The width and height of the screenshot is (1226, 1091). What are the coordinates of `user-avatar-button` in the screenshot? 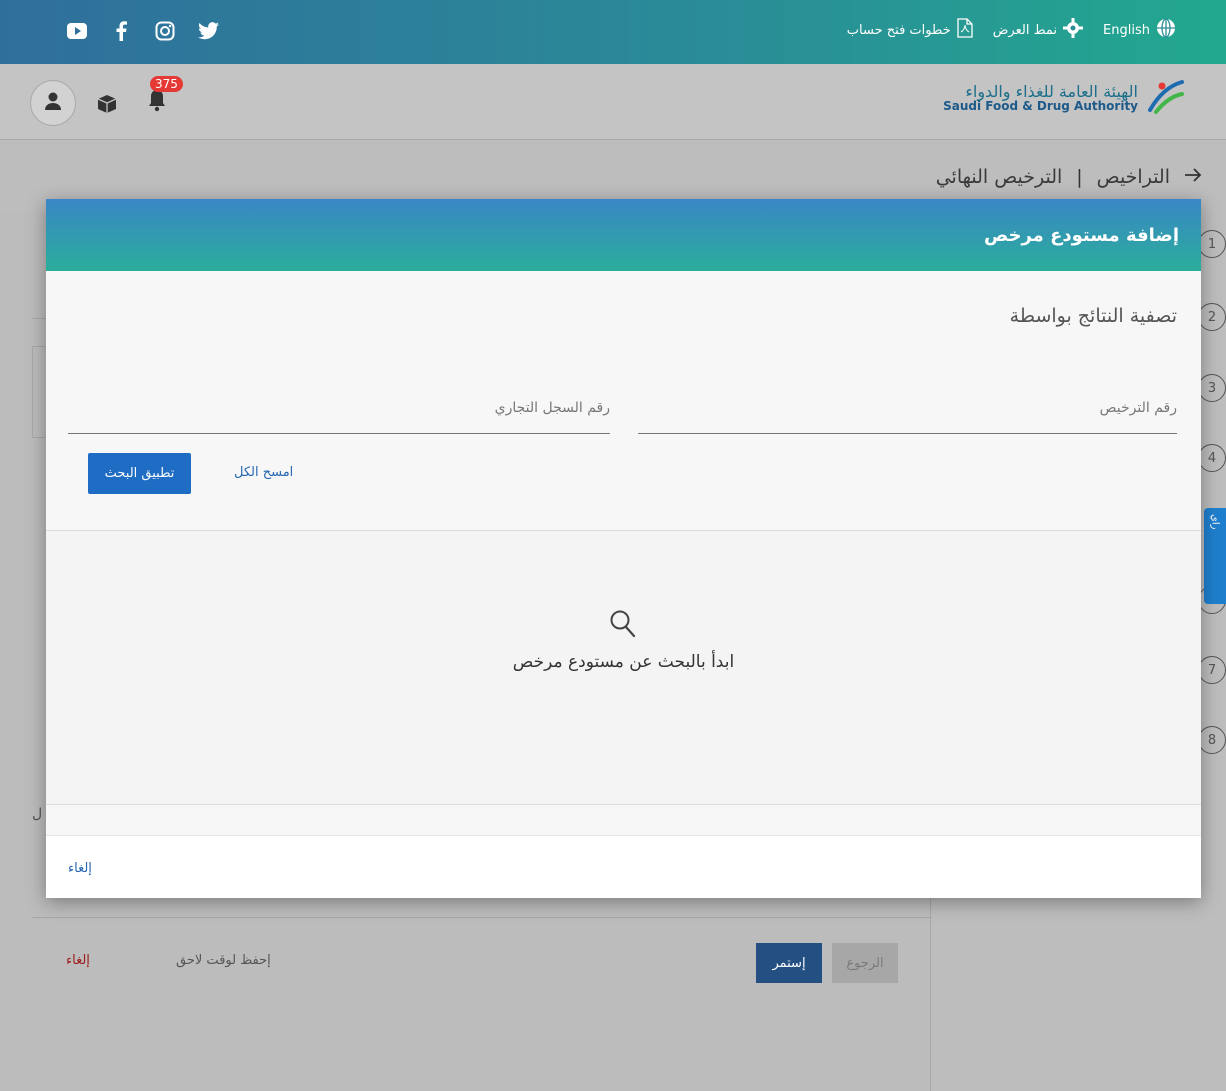 It's located at (53, 103).